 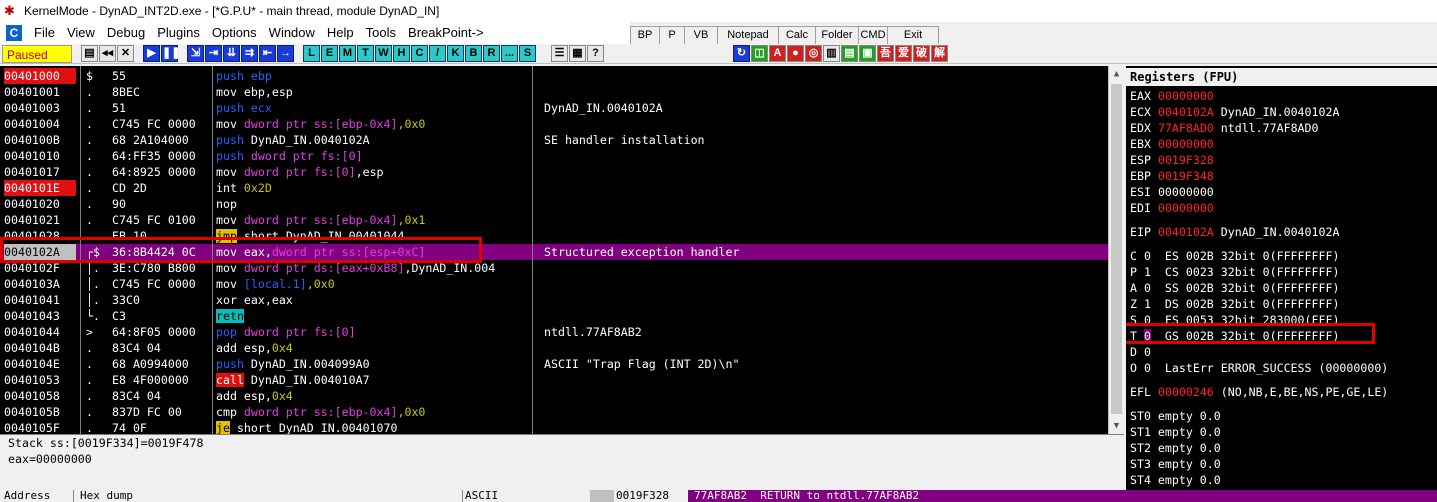 What do you see at coordinates (292, 33) in the screenshot?
I see `menu-window: Window` at bounding box center [292, 33].